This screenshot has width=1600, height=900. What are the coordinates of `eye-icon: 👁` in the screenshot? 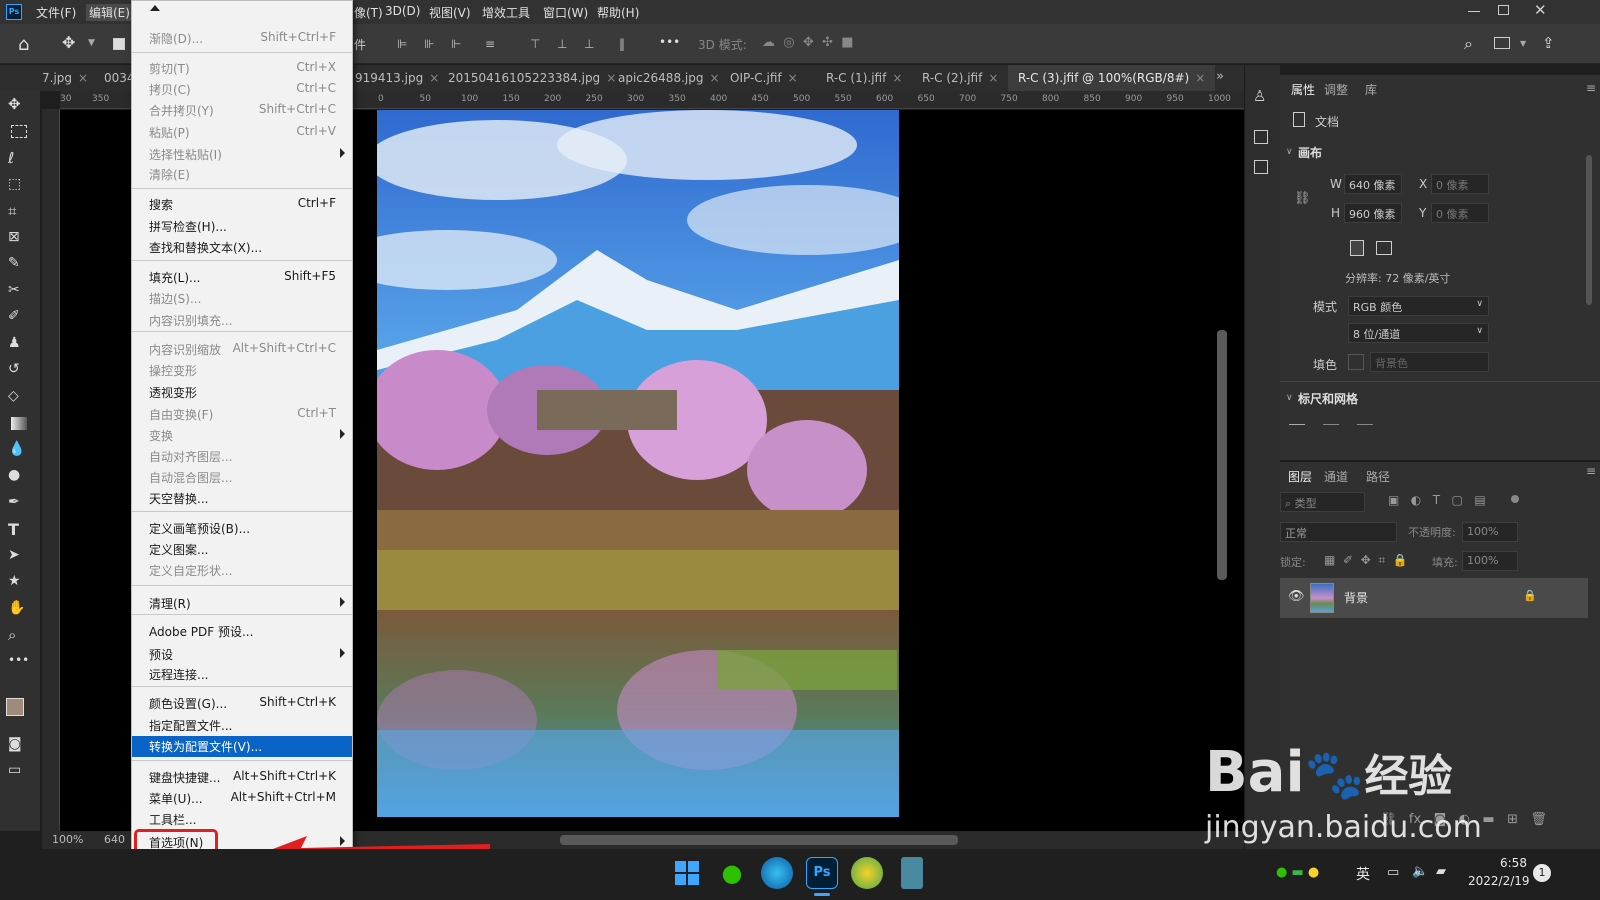 It's located at (1296, 596).